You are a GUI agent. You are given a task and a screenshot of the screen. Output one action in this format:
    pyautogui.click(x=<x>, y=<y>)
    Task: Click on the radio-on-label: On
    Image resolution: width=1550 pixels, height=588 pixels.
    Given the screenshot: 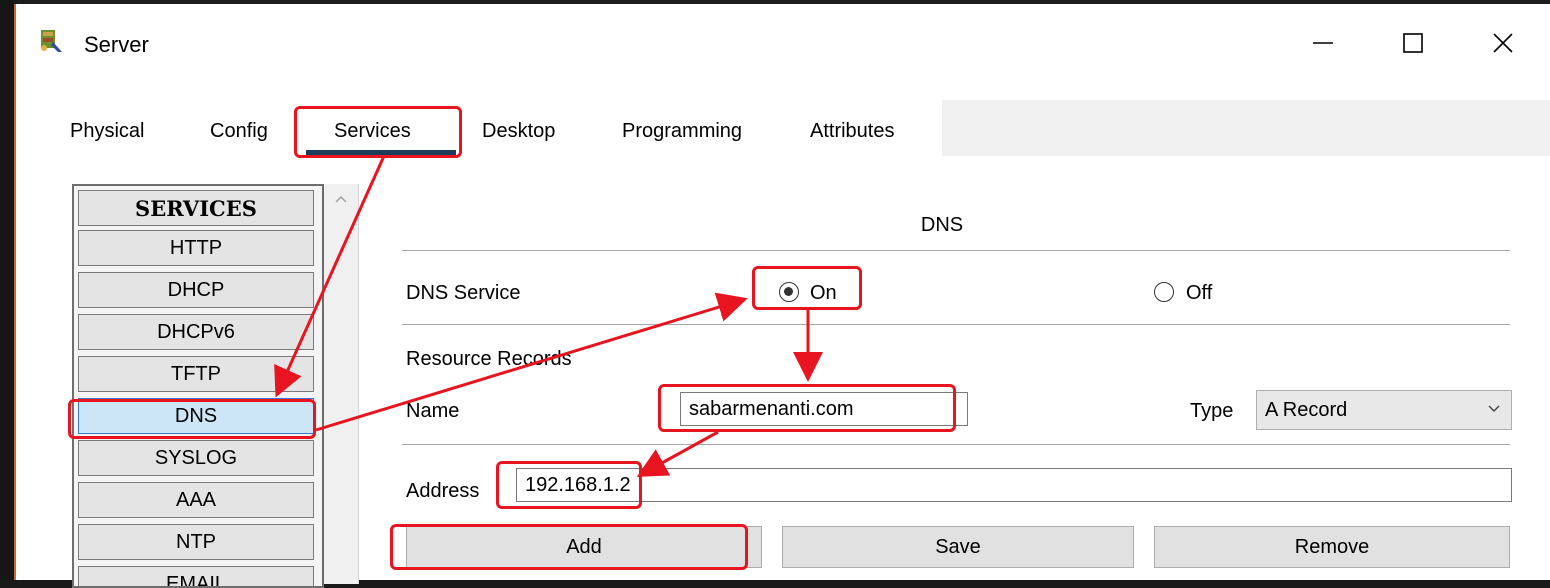 What is the action you would take?
    pyautogui.click(x=823, y=293)
    